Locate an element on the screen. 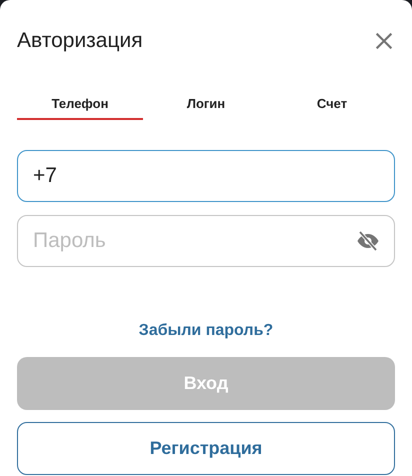 The image size is (412, 476). register-button: Регистрация is located at coordinates (206, 448).